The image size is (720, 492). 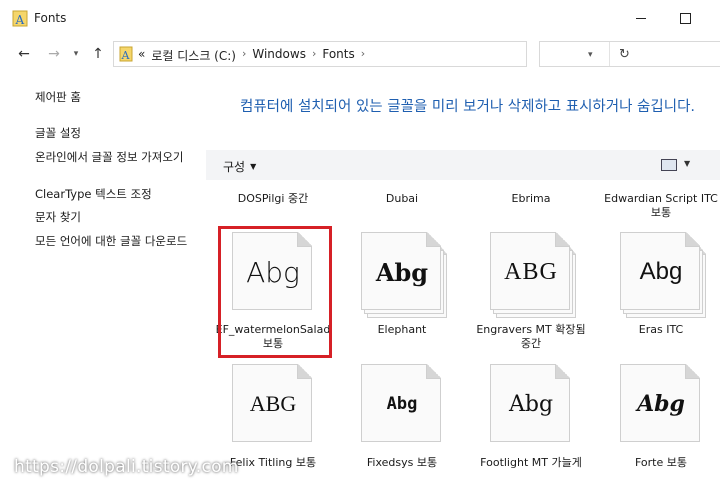 What do you see at coordinates (279, 55) in the screenshot?
I see `breadcrumb-item: Windows` at bounding box center [279, 55].